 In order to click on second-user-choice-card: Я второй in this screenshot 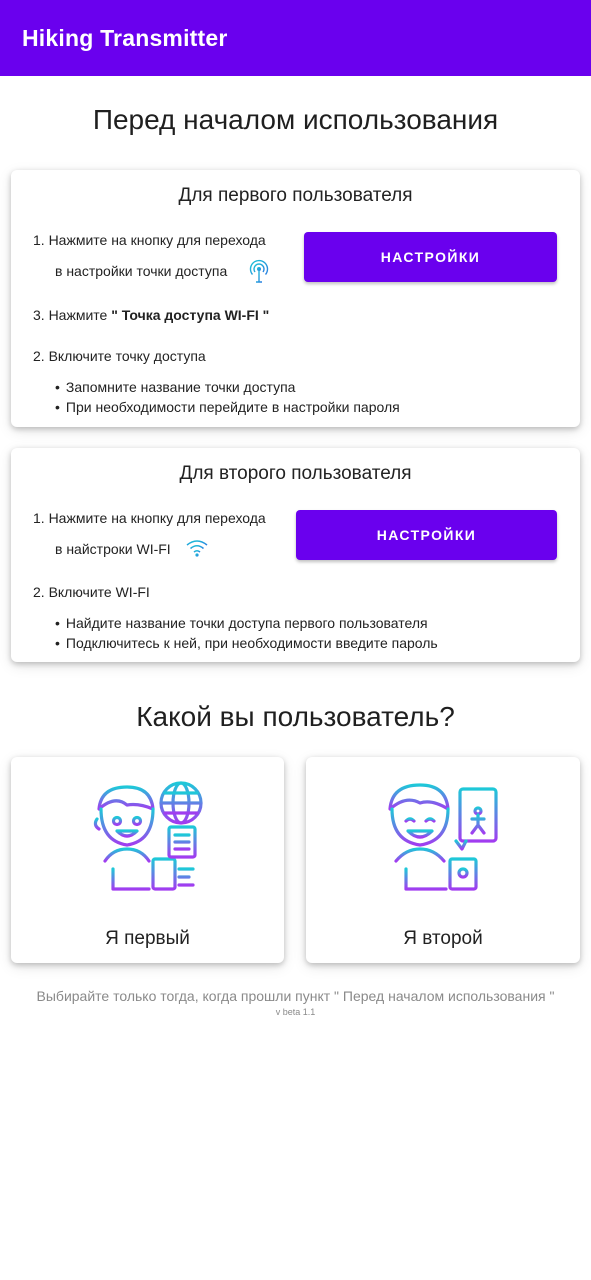, I will do `click(443, 860)`.